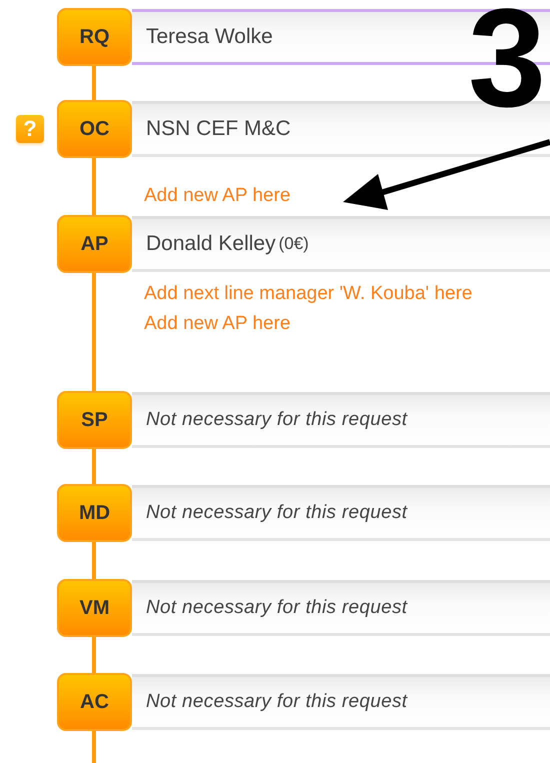 The width and height of the screenshot is (550, 763). What do you see at coordinates (94, 513) in the screenshot?
I see `step-badge: MD` at bounding box center [94, 513].